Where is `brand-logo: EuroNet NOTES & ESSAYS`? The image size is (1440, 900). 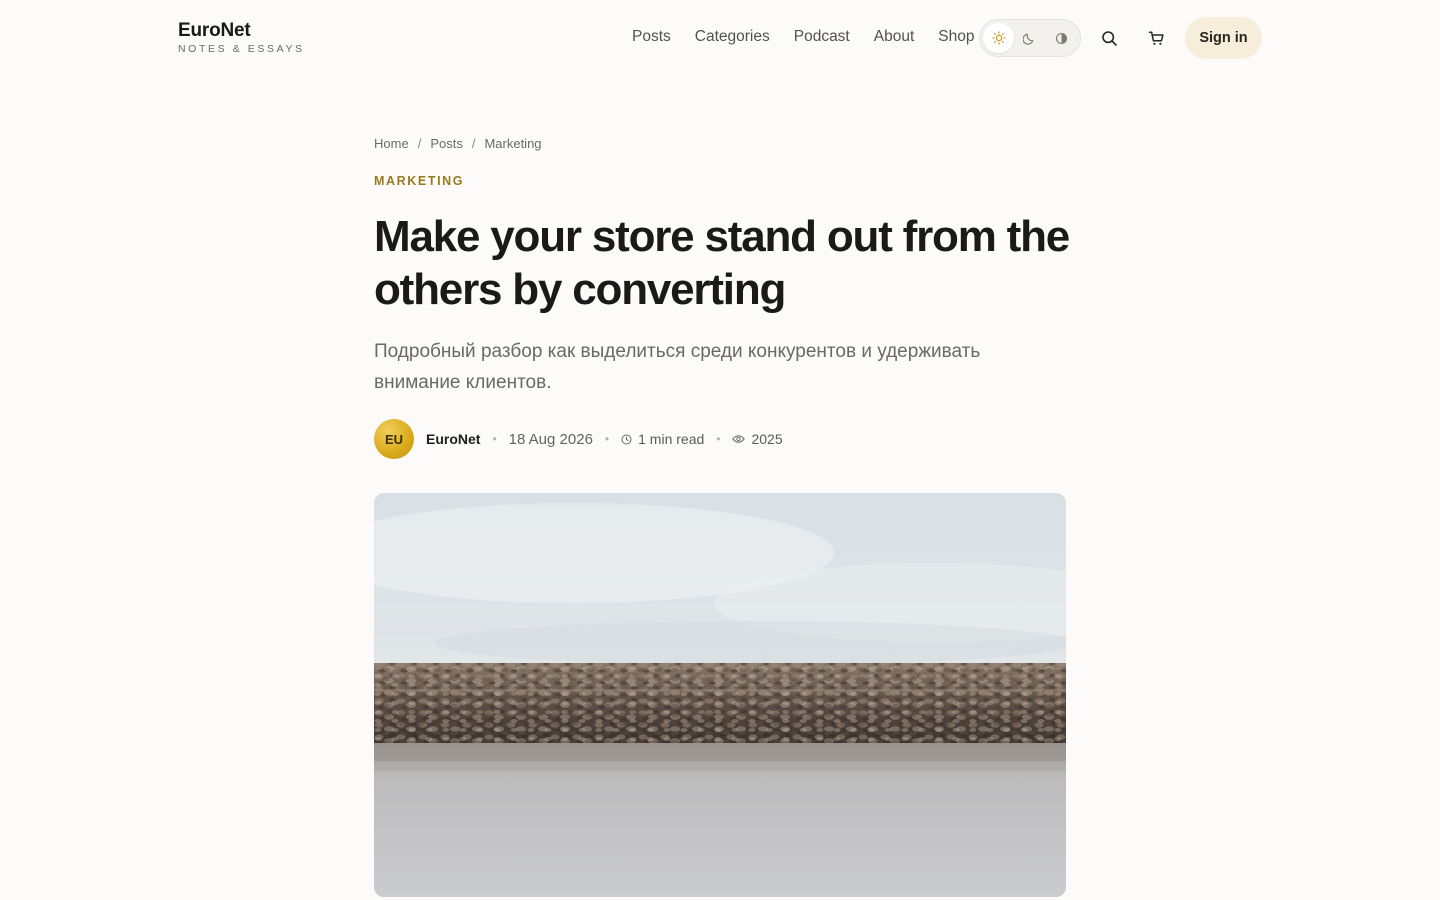 brand-logo: EuroNet NOTES & ESSAYS is located at coordinates (241, 38).